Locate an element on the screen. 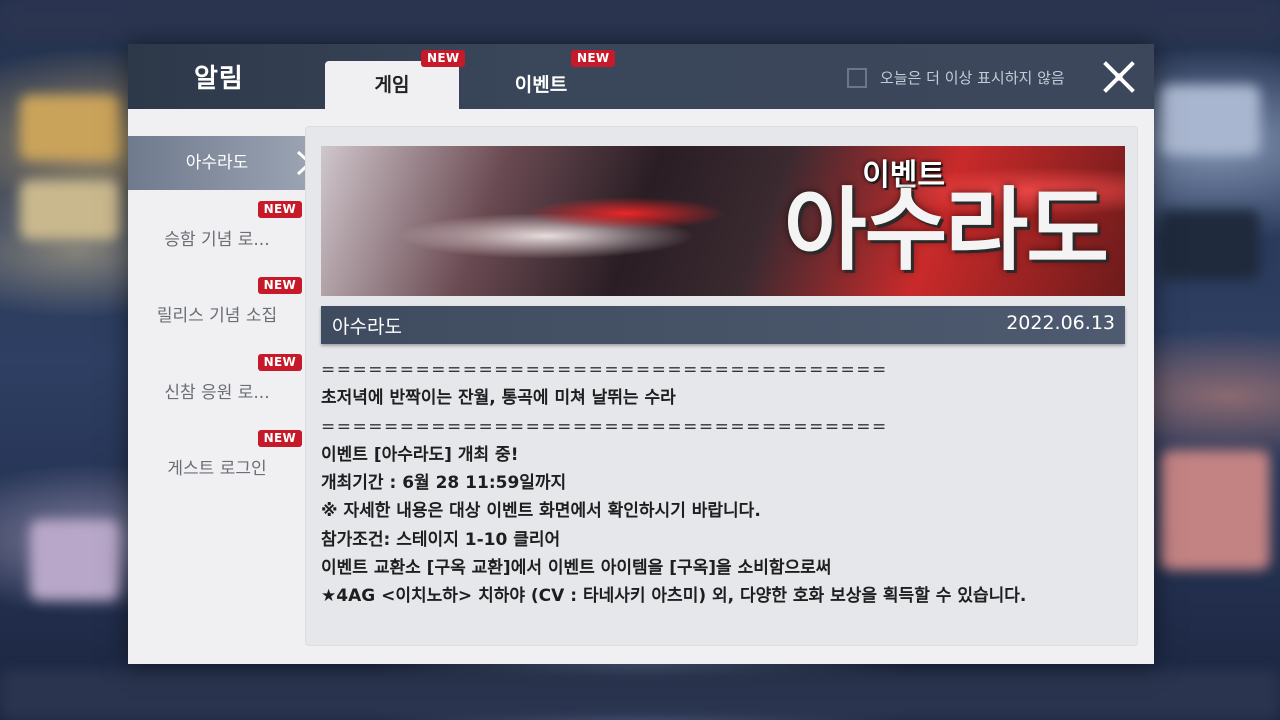 The width and height of the screenshot is (1280, 720). sidebar-item-asurado: 아수라도 is located at coordinates (220, 163).